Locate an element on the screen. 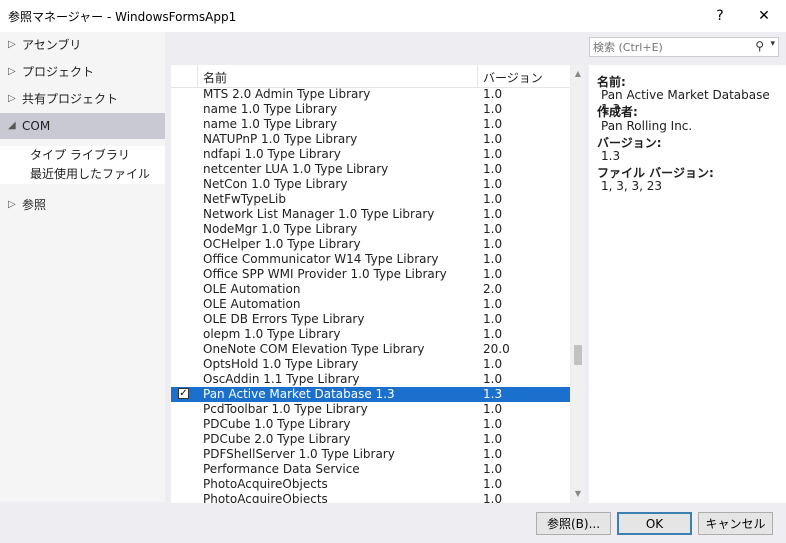 The image size is (786, 543). table-row: OptsHold 1.0 Type Library 1.0 is located at coordinates (370, 364).